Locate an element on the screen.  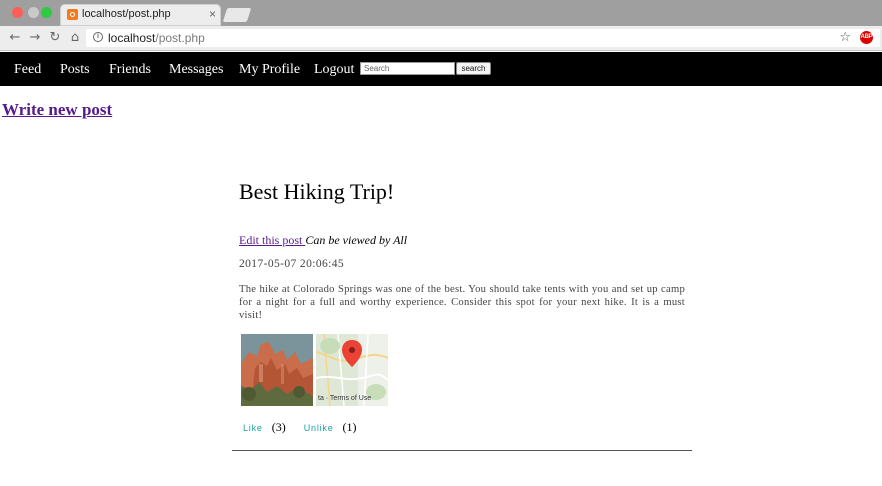
browser-toolbar: ← → ↻ ⌂ i localhost/post.php ☆ ABP is located at coordinates (441, 38).